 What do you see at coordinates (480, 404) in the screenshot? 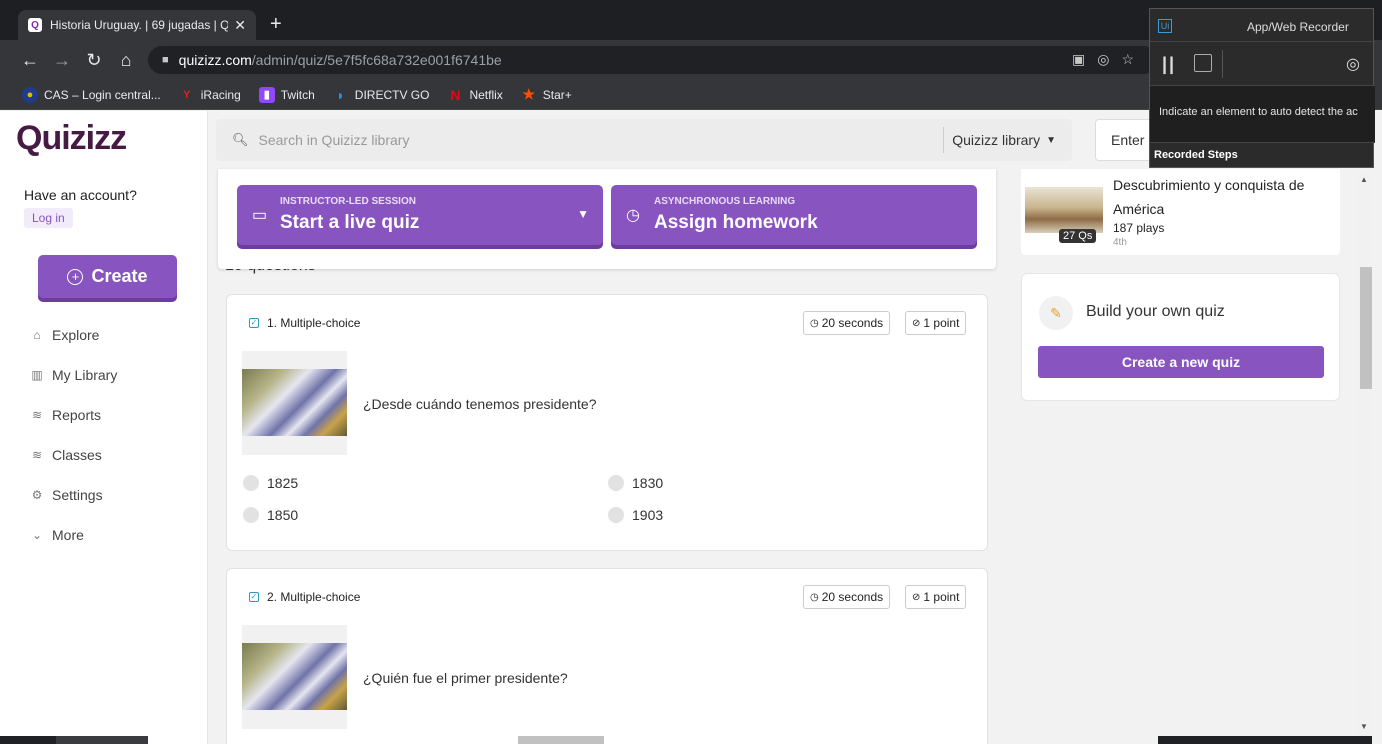
I see `question-text: ¿Desde cuándo tenemos presidente?` at bounding box center [480, 404].